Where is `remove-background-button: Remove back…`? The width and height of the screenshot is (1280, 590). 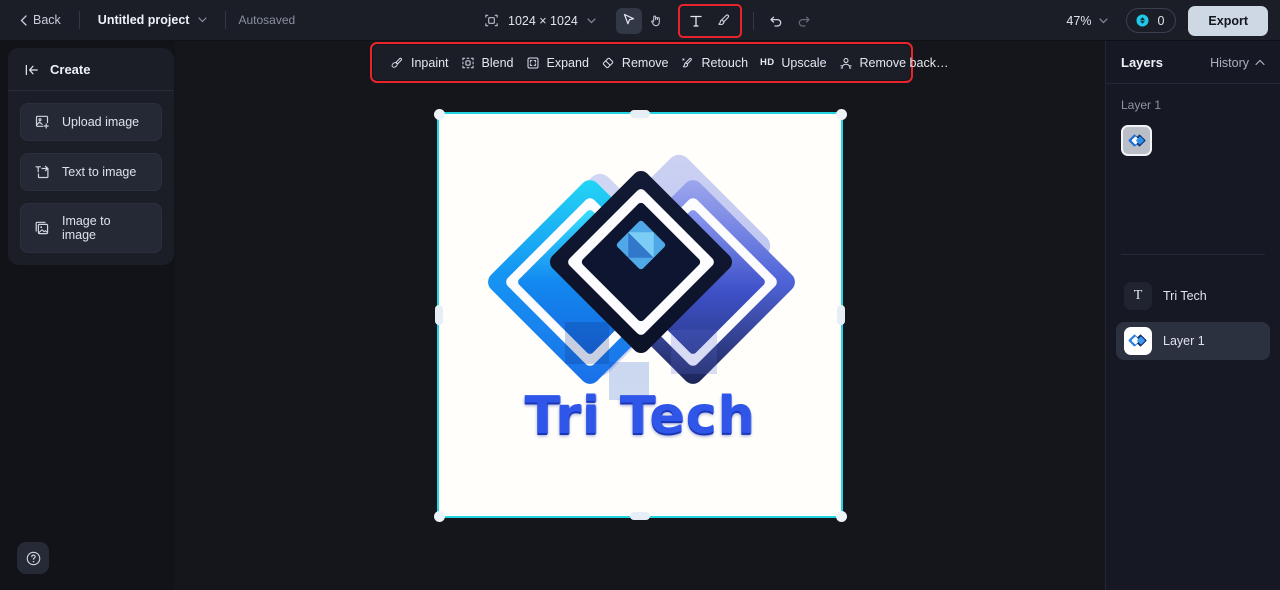 remove-background-button: Remove back… is located at coordinates (894, 63).